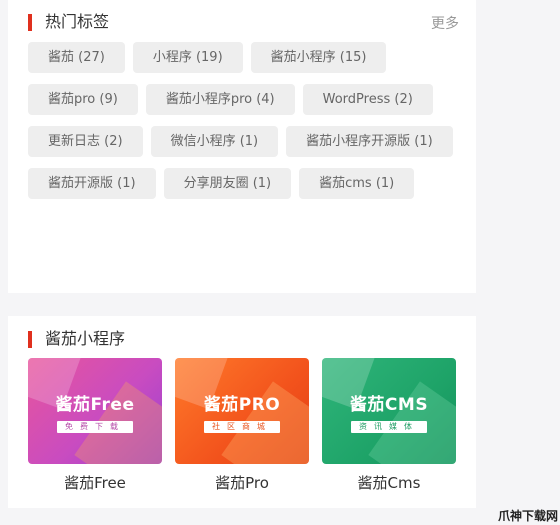 The width and height of the screenshot is (560, 525). What do you see at coordinates (83, 99) in the screenshot?
I see `tag-item: 酱茄pro (9)` at bounding box center [83, 99].